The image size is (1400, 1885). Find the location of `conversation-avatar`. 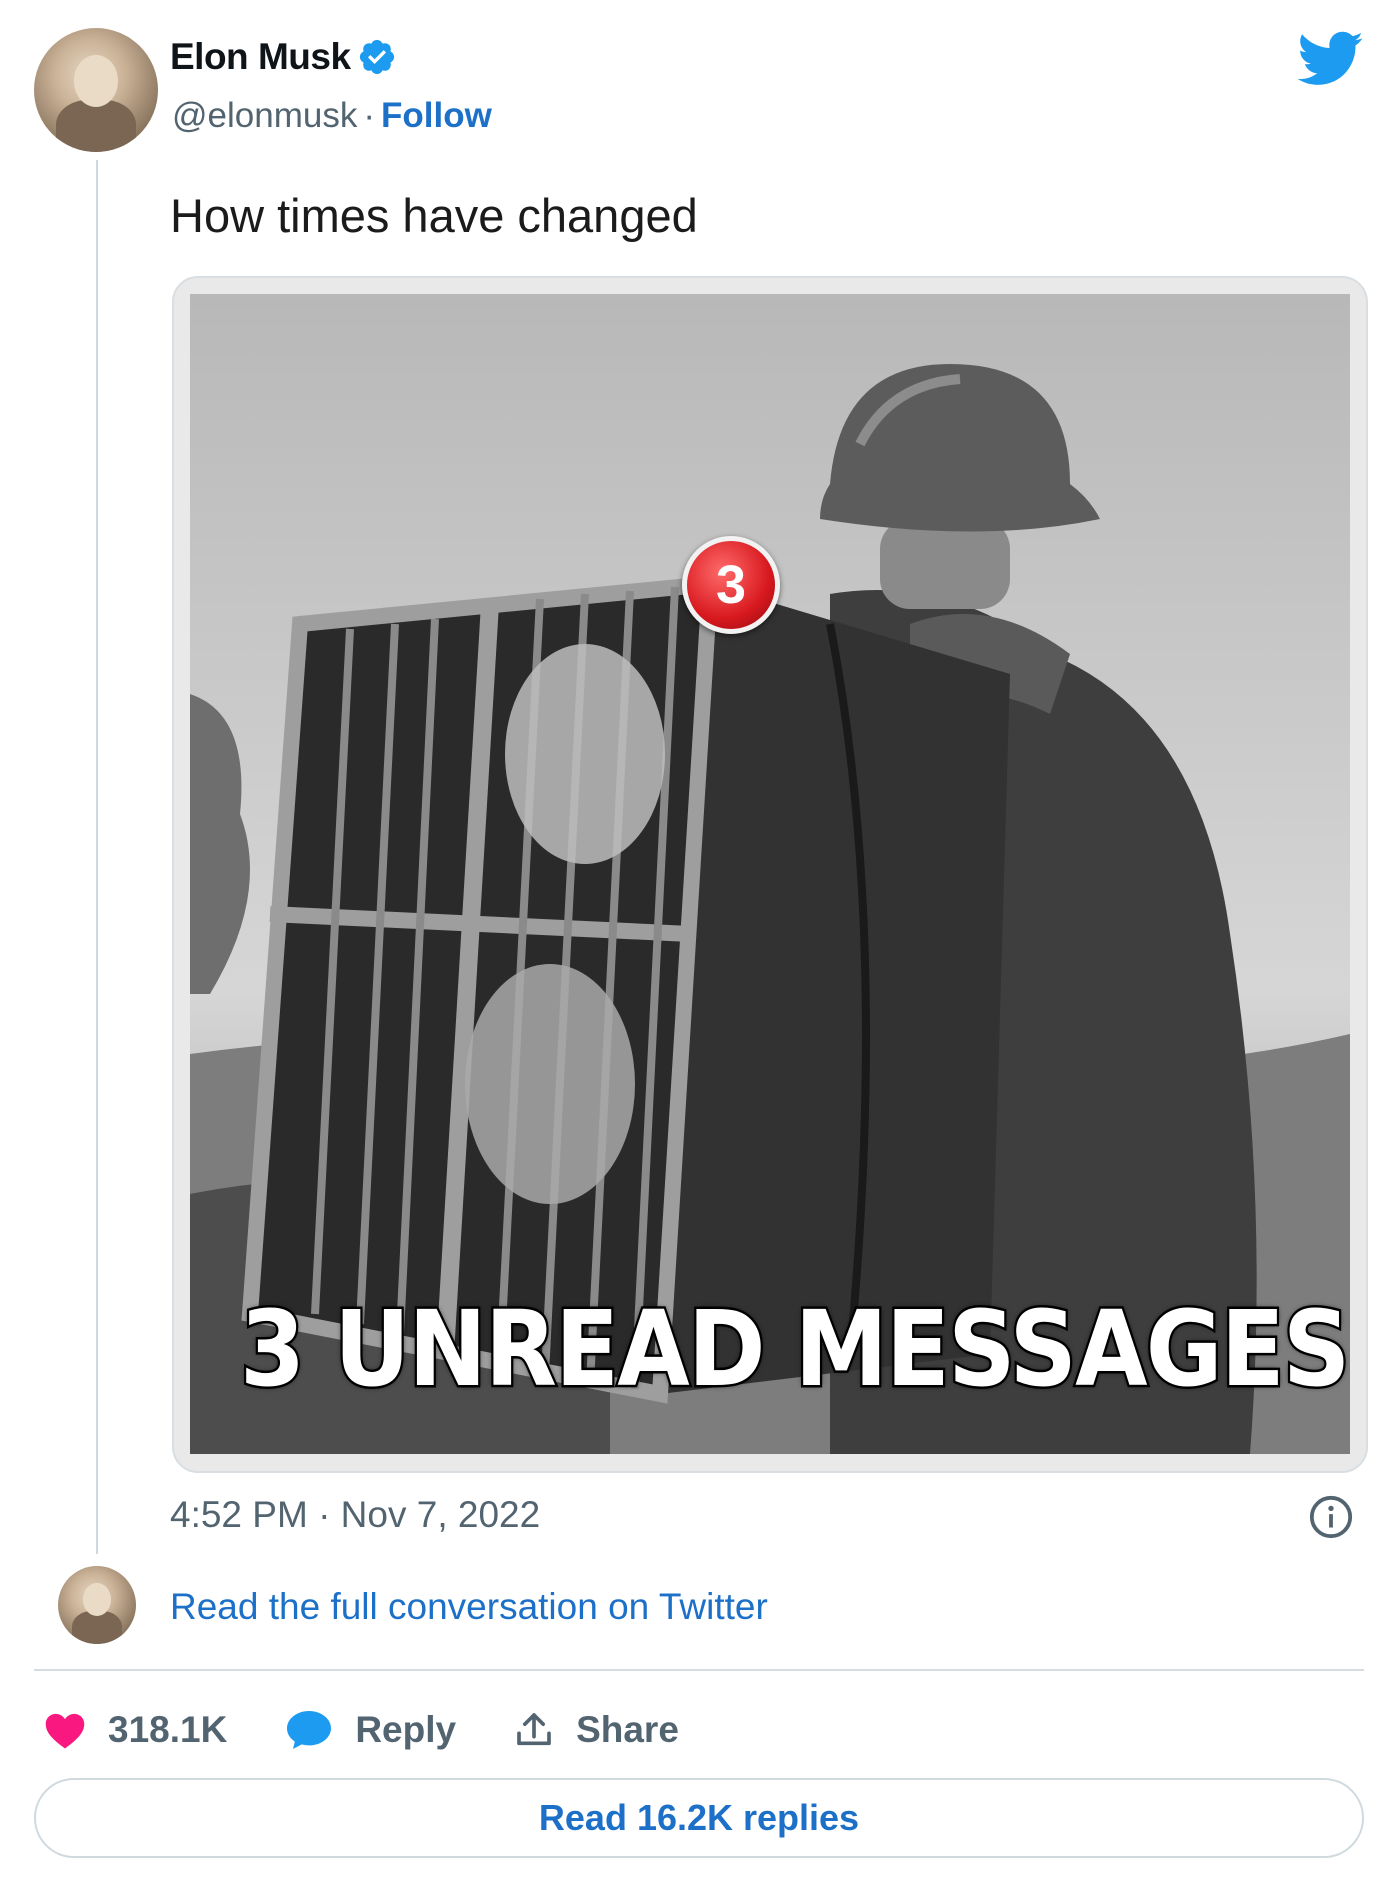

conversation-avatar is located at coordinates (97, 1605).